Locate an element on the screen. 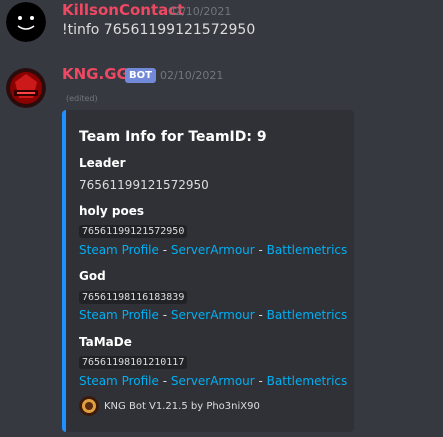 This screenshot has width=443, height=437. message-author: KNG.GG is located at coordinates (95, 74).